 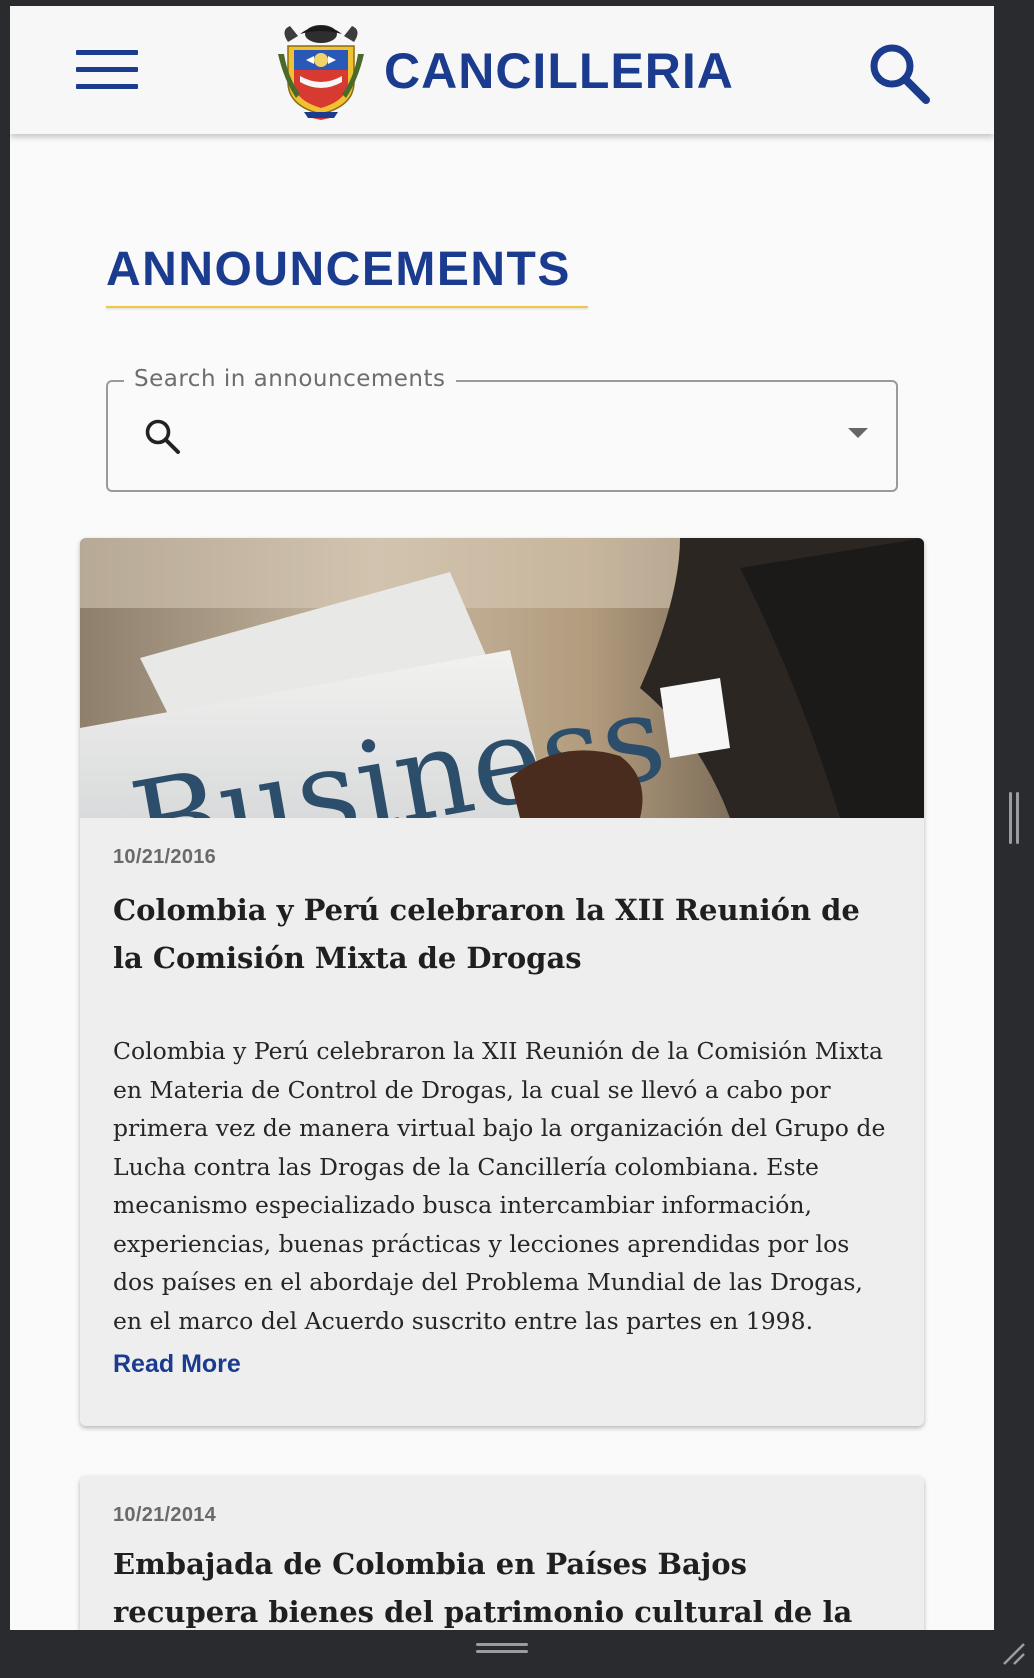 What do you see at coordinates (177, 1364) in the screenshot?
I see `read-more-link: Read More` at bounding box center [177, 1364].